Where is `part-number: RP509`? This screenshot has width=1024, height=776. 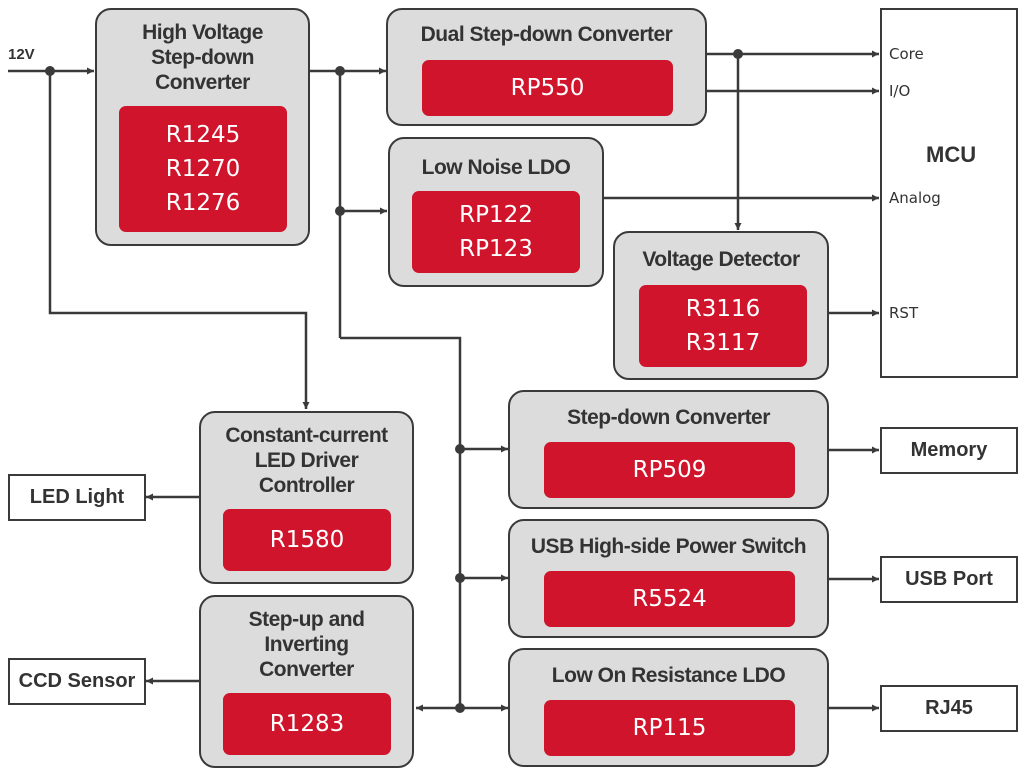
part-number: RP509 is located at coordinates (669, 470).